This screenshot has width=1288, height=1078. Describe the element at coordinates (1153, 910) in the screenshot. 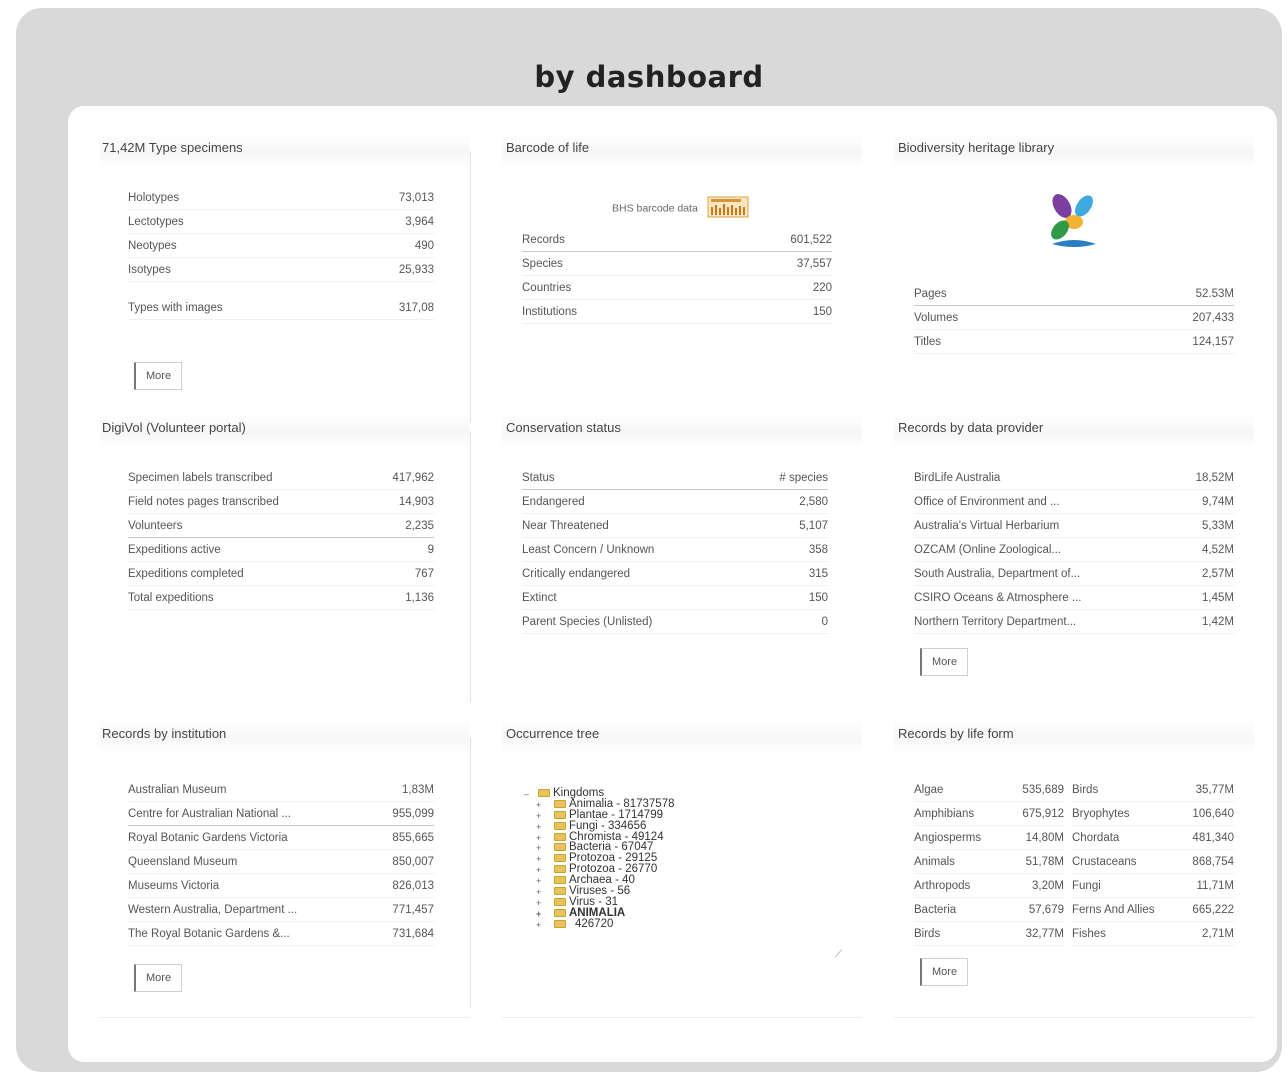

I see `table-row: Ferns And Allies 665,222` at that location.